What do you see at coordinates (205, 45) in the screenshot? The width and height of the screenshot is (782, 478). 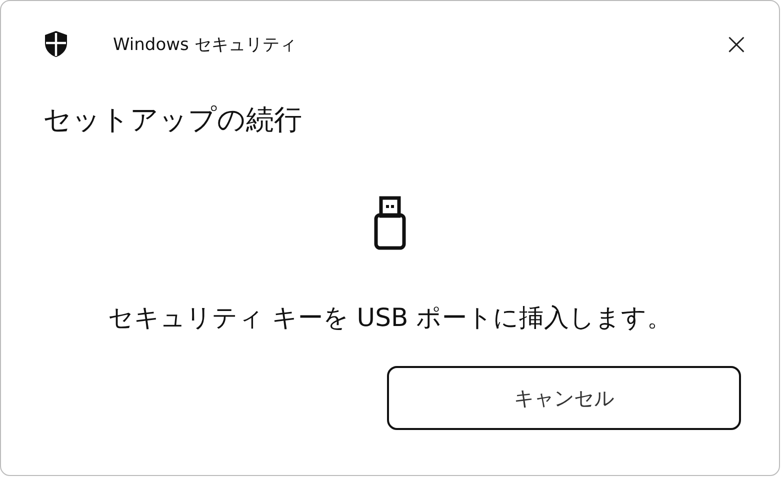 I see `window-title: Windows セキュリティ` at bounding box center [205, 45].